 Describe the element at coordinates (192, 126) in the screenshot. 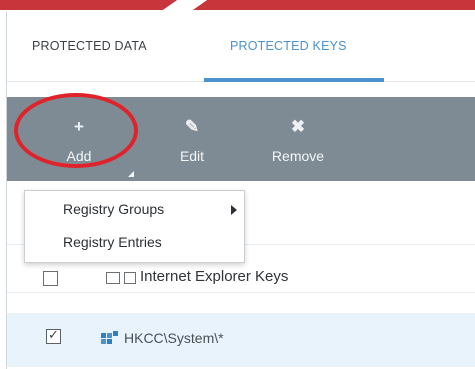

I see `pencil-icon: ✎` at that location.